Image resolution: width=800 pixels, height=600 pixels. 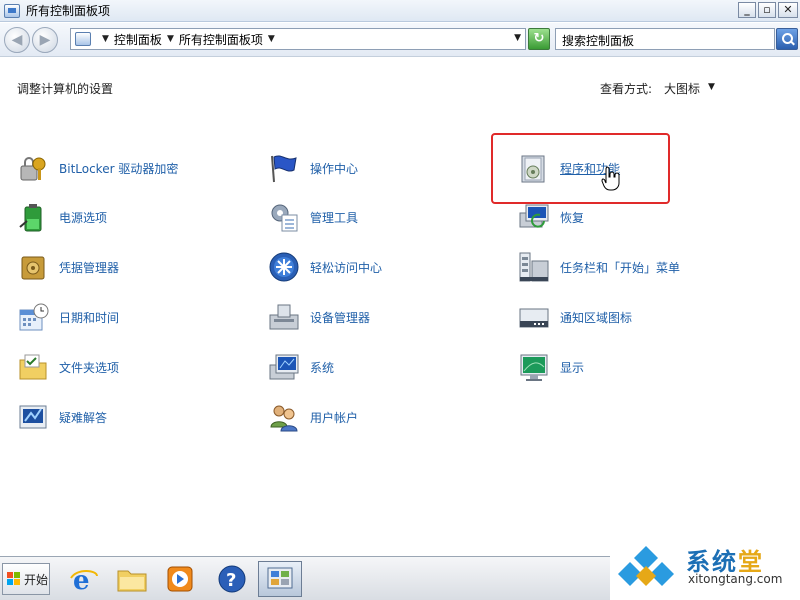 I want to click on system-icon, so click(x=284, y=367).